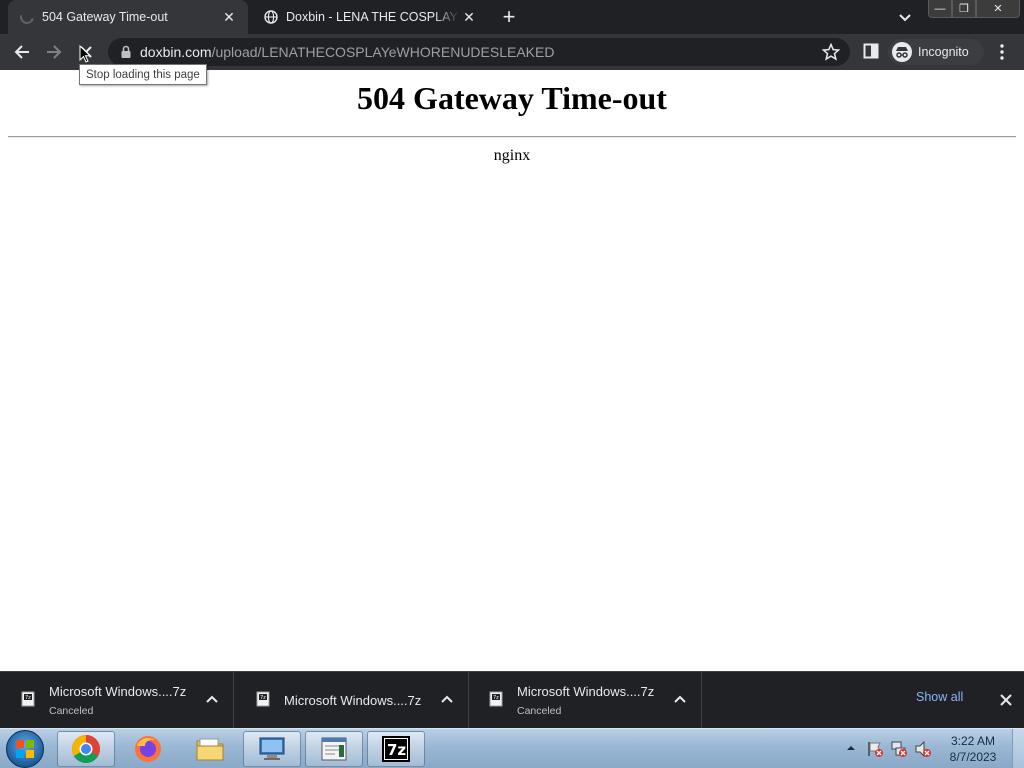 The width and height of the screenshot is (1024, 768). What do you see at coordinates (176, 52) in the screenshot?
I see `url-host: doxbin.com` at bounding box center [176, 52].